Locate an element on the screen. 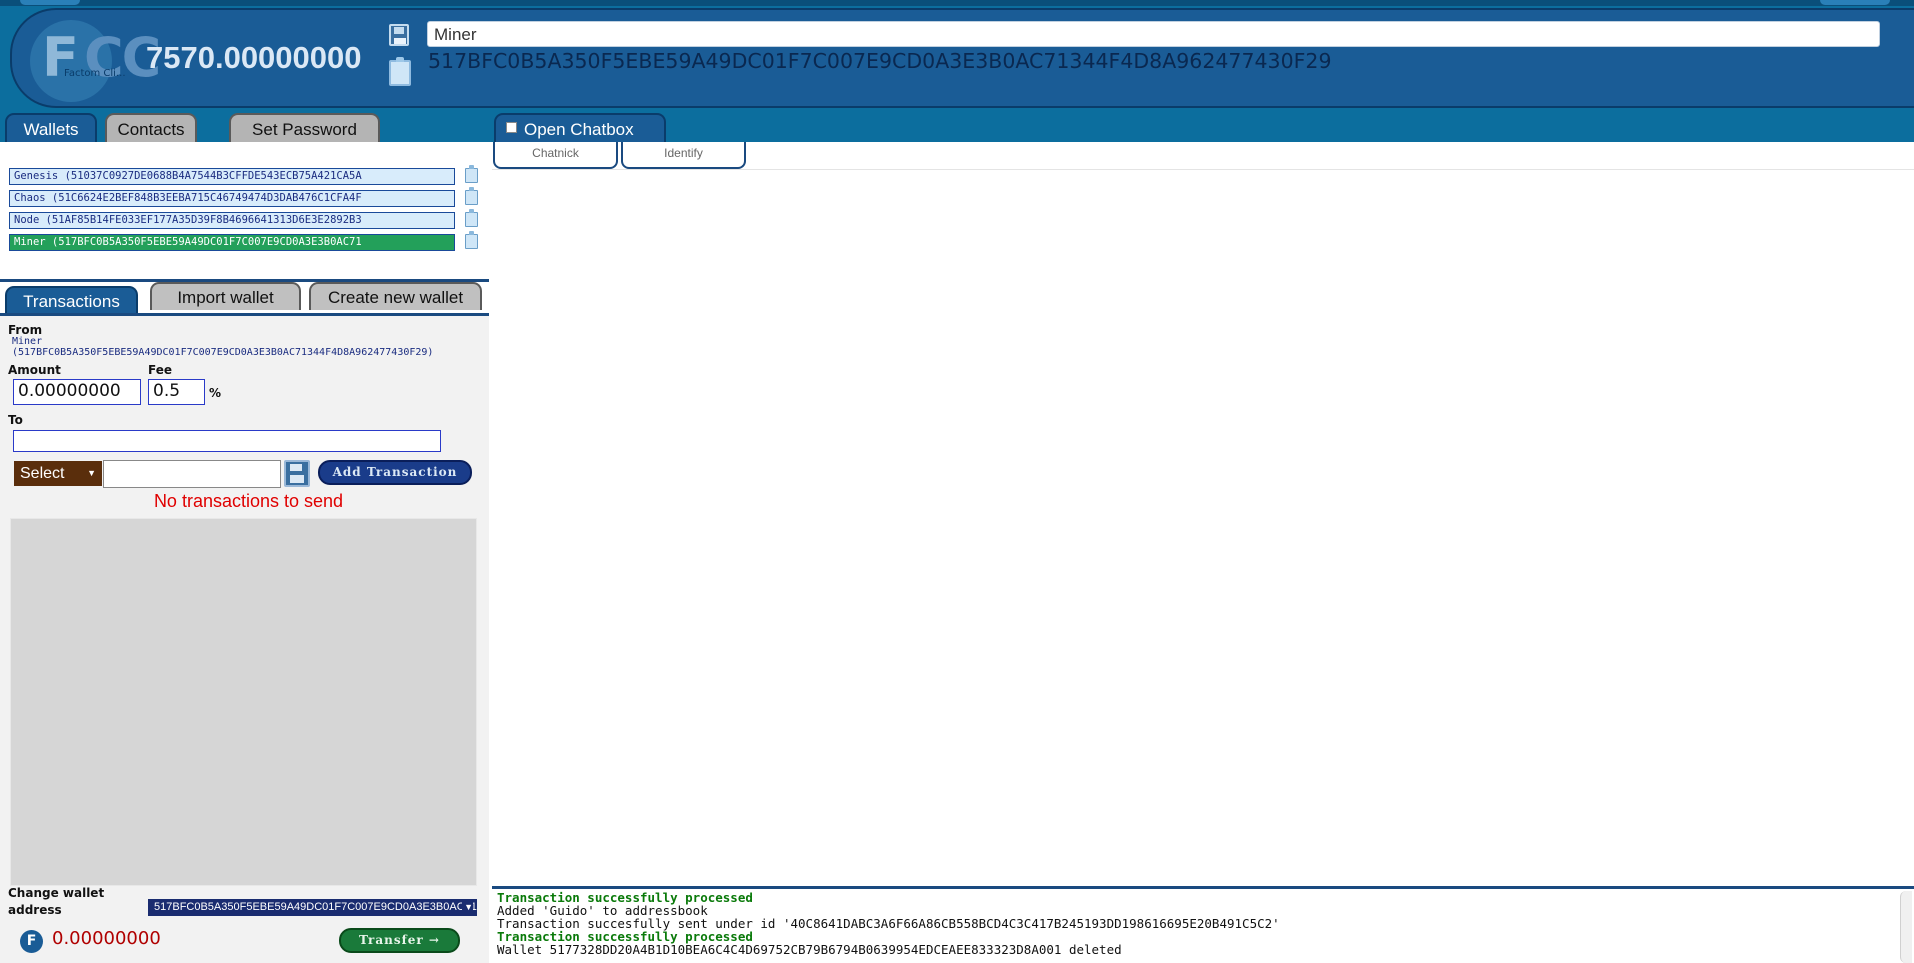  contact-select: Select ▼ is located at coordinates (58, 473).